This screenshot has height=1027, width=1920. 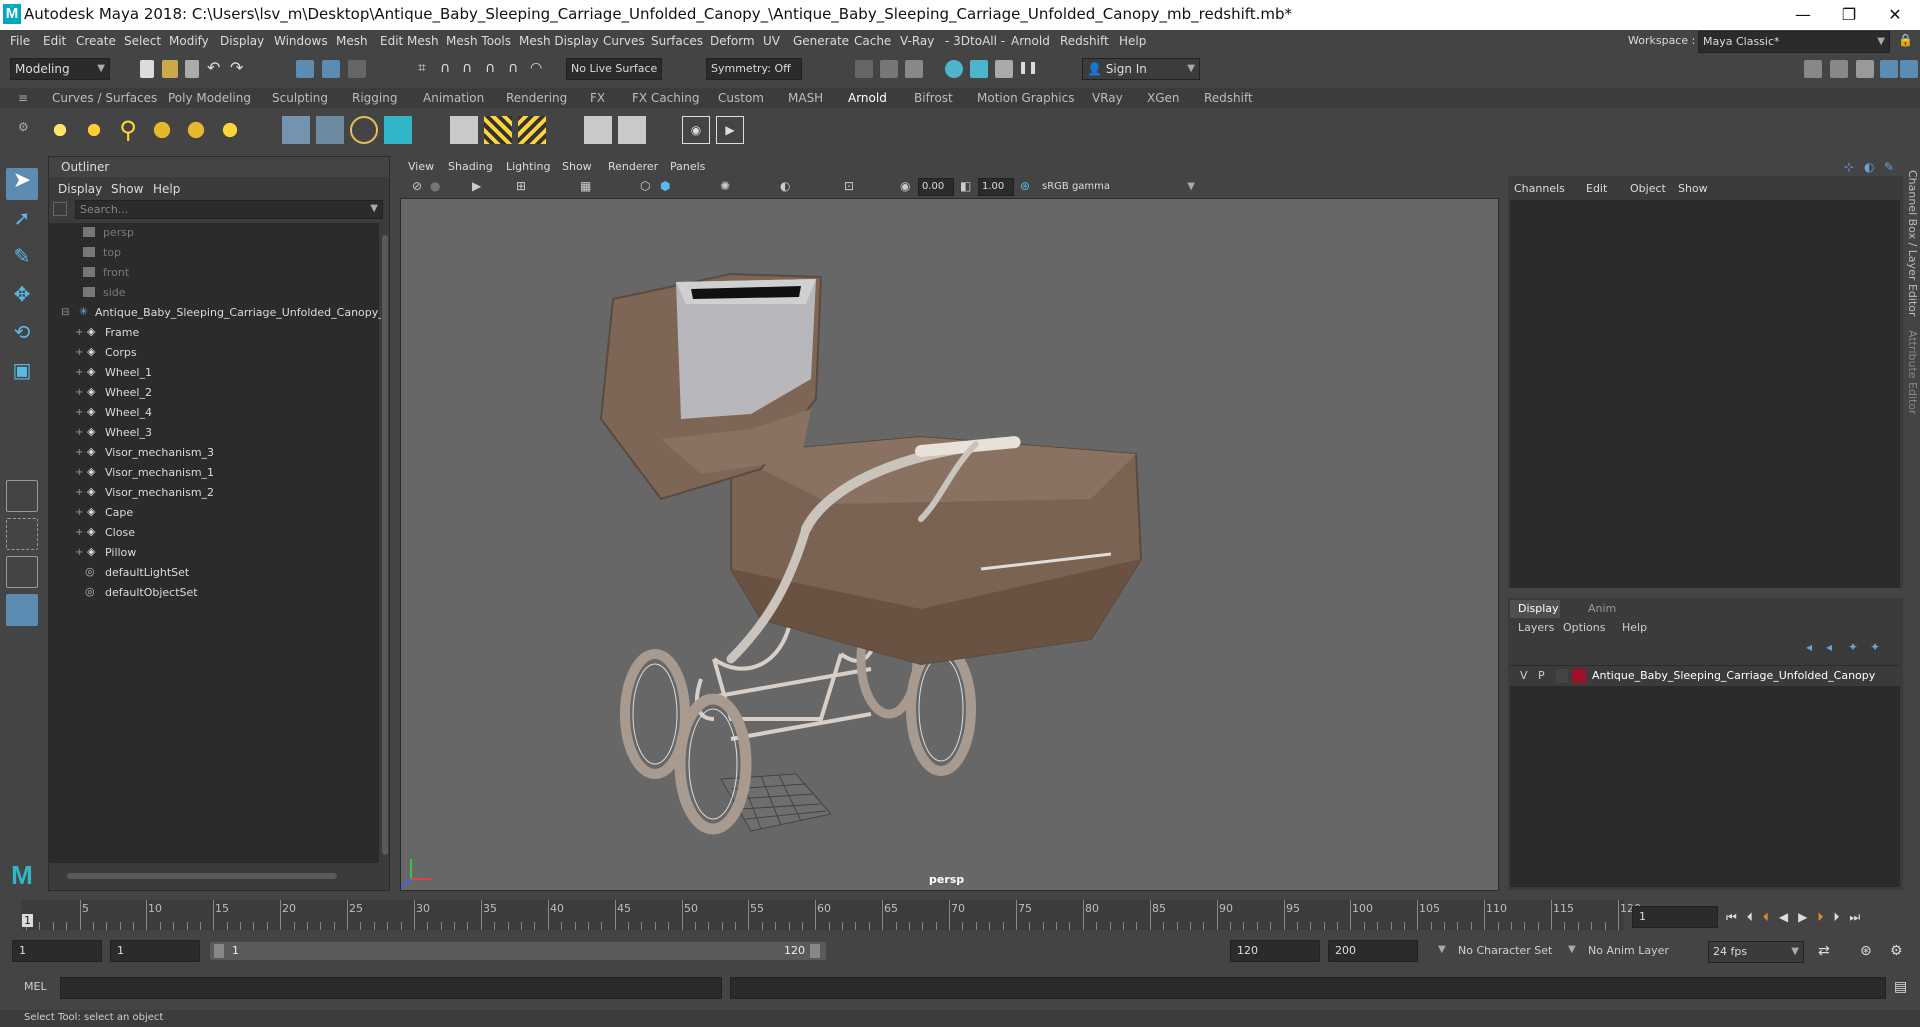 I want to click on anim-start-field: 1, so click(x=155, y=951).